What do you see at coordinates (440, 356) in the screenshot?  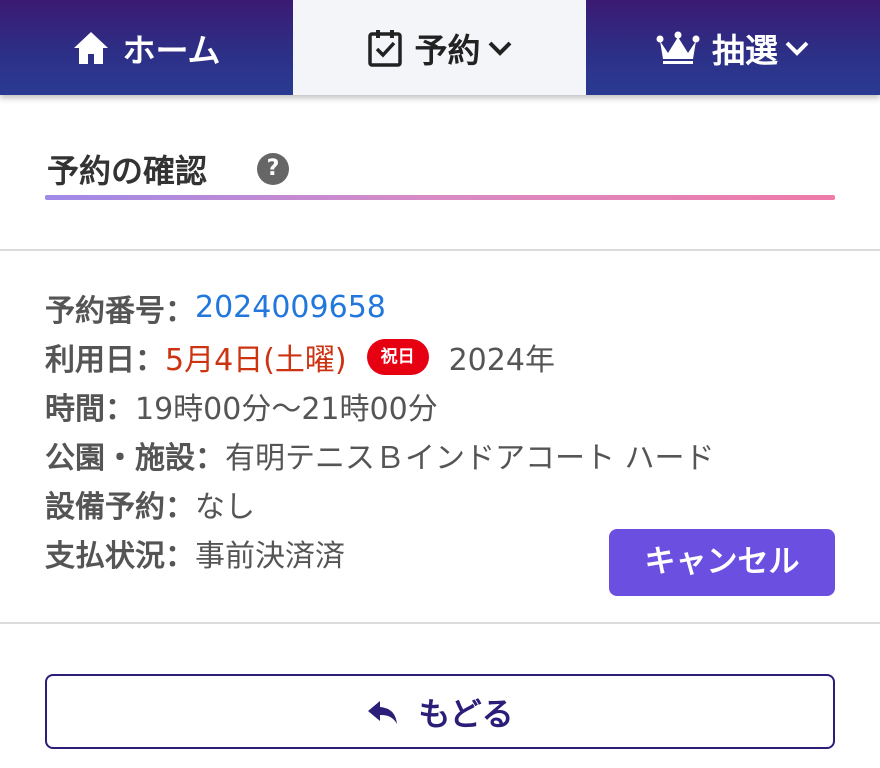 I see `date-row: 利用日： 5月4日(土曜) 祝日 2024年` at bounding box center [440, 356].